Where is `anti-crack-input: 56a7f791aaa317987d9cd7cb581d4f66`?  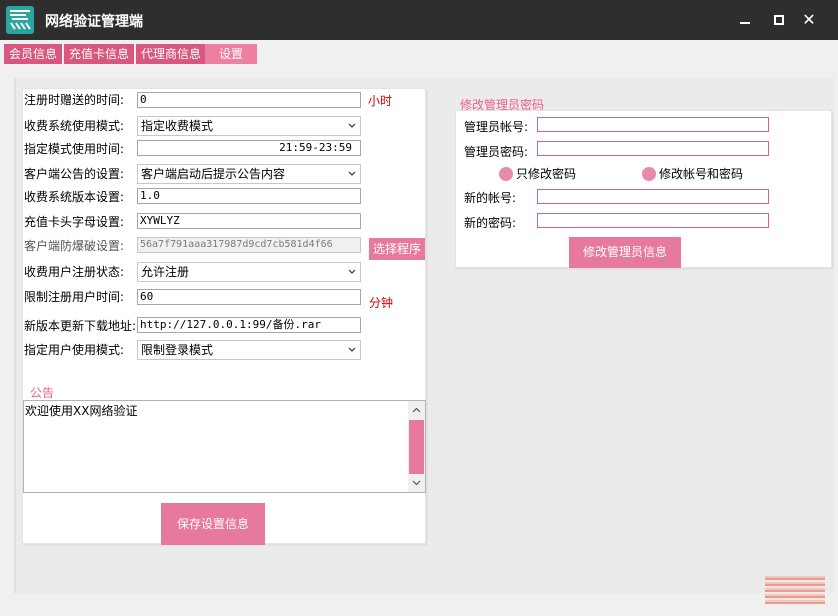 anti-crack-input: 56a7f791aaa317987d9cd7cb581d4f66 is located at coordinates (249, 245).